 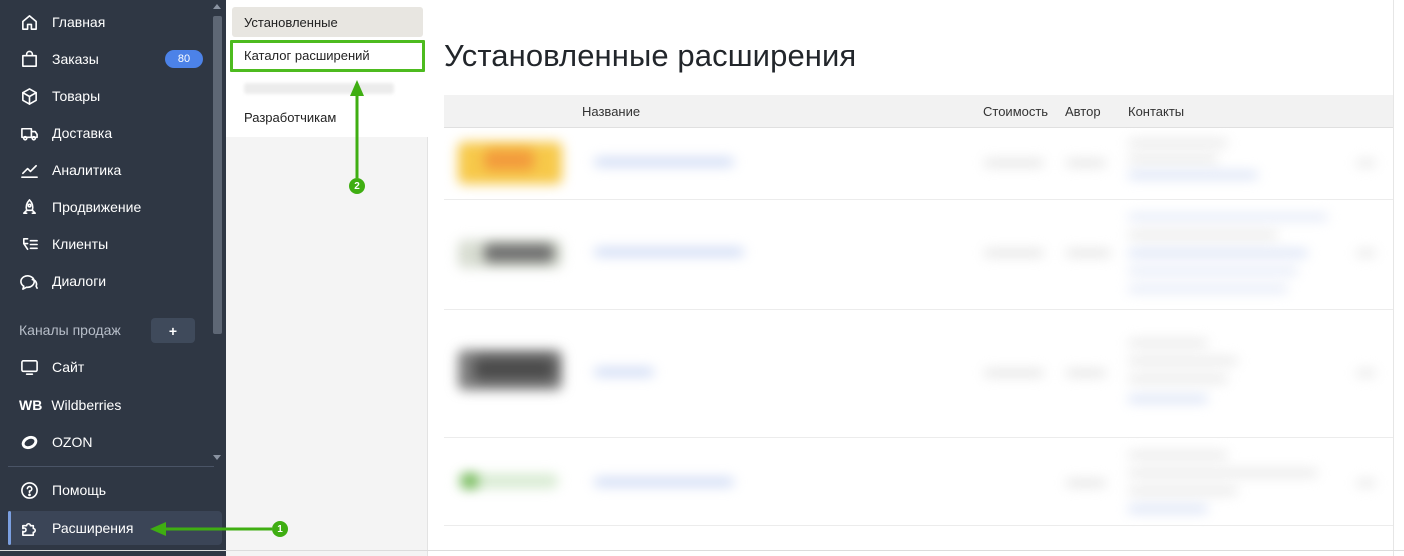 What do you see at coordinates (29, 207) in the screenshot?
I see `rocket-icon` at bounding box center [29, 207].